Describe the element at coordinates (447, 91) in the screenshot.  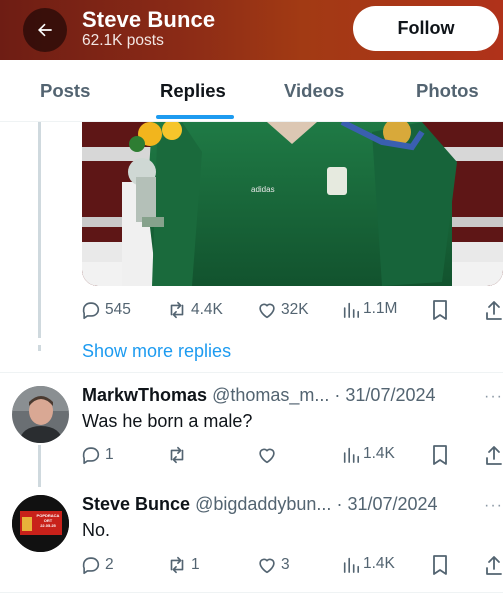
I see `tab-photos: Photos` at that location.